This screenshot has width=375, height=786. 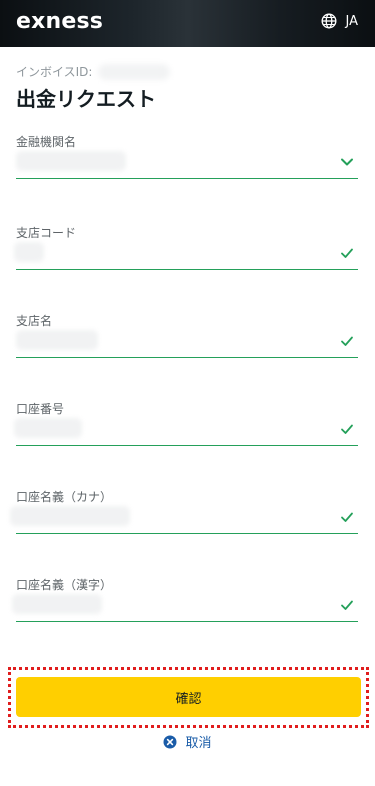 I want to click on app-header: exness JA, so click(x=187, y=23).